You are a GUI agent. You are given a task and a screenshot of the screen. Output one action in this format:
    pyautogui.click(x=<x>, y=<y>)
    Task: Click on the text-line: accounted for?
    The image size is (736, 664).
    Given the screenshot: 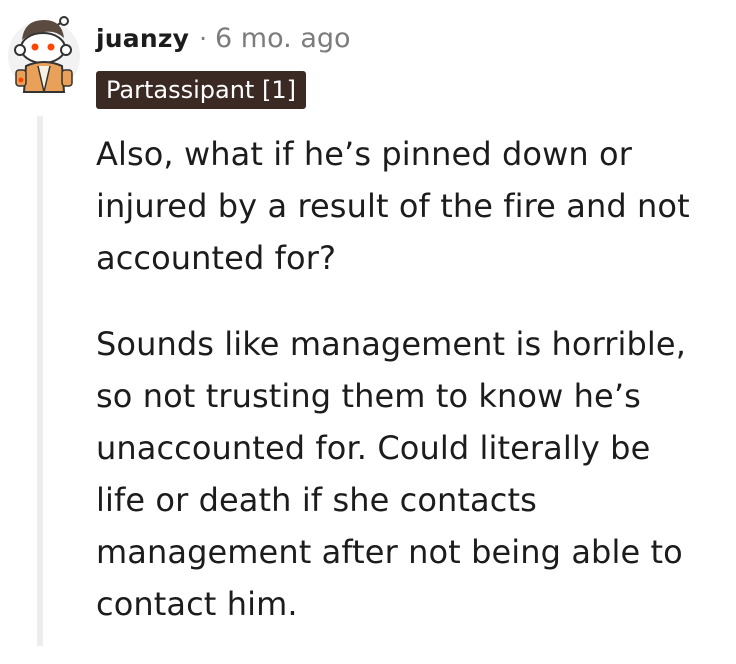 What is the action you would take?
    pyautogui.click(x=216, y=258)
    